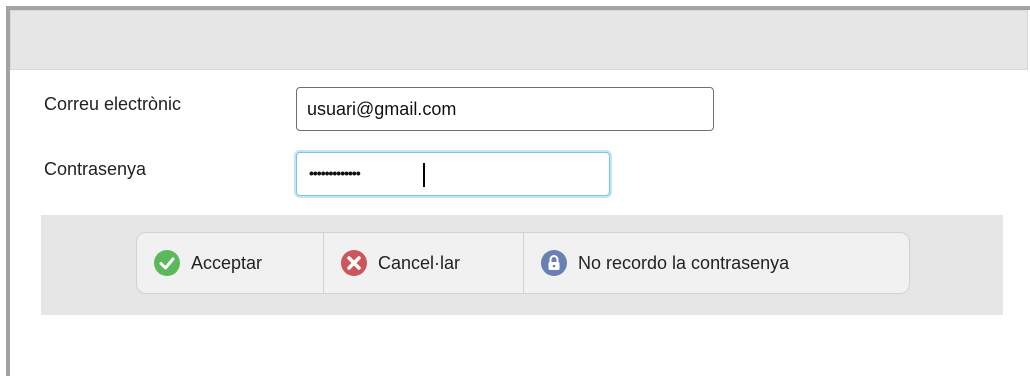 The height and width of the screenshot is (376, 1030). I want to click on lock-icon, so click(554, 263).